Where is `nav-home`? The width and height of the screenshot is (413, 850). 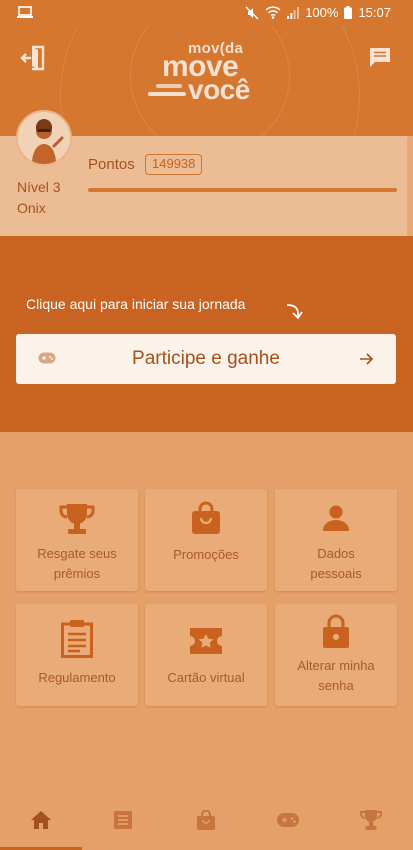
nav-home is located at coordinates (41, 820).